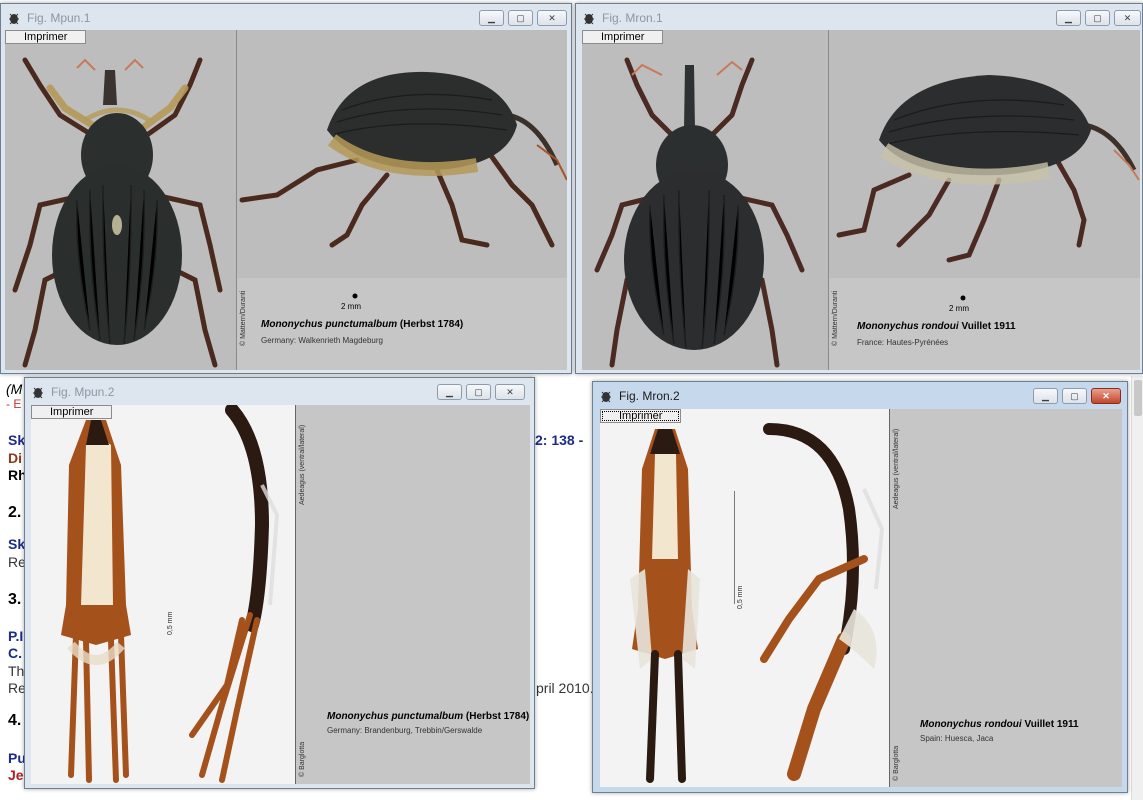 This screenshot has height=800, width=1143. What do you see at coordinates (14, 389) in the screenshot?
I see `bg-text: (M` at bounding box center [14, 389].